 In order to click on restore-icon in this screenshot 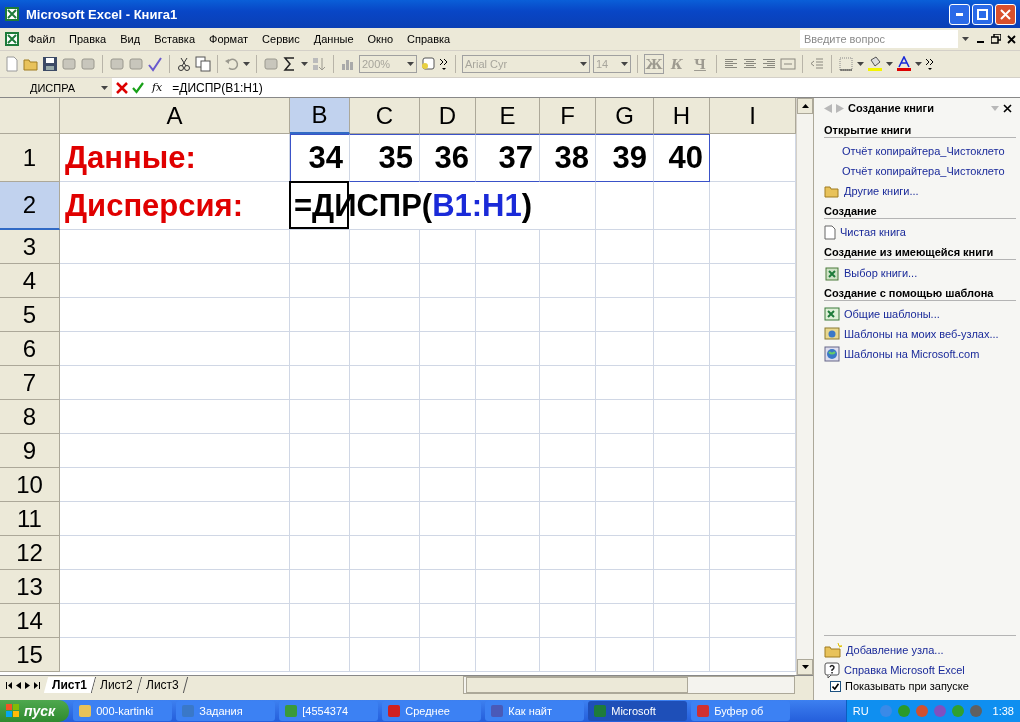, I will do `click(996, 39)`.